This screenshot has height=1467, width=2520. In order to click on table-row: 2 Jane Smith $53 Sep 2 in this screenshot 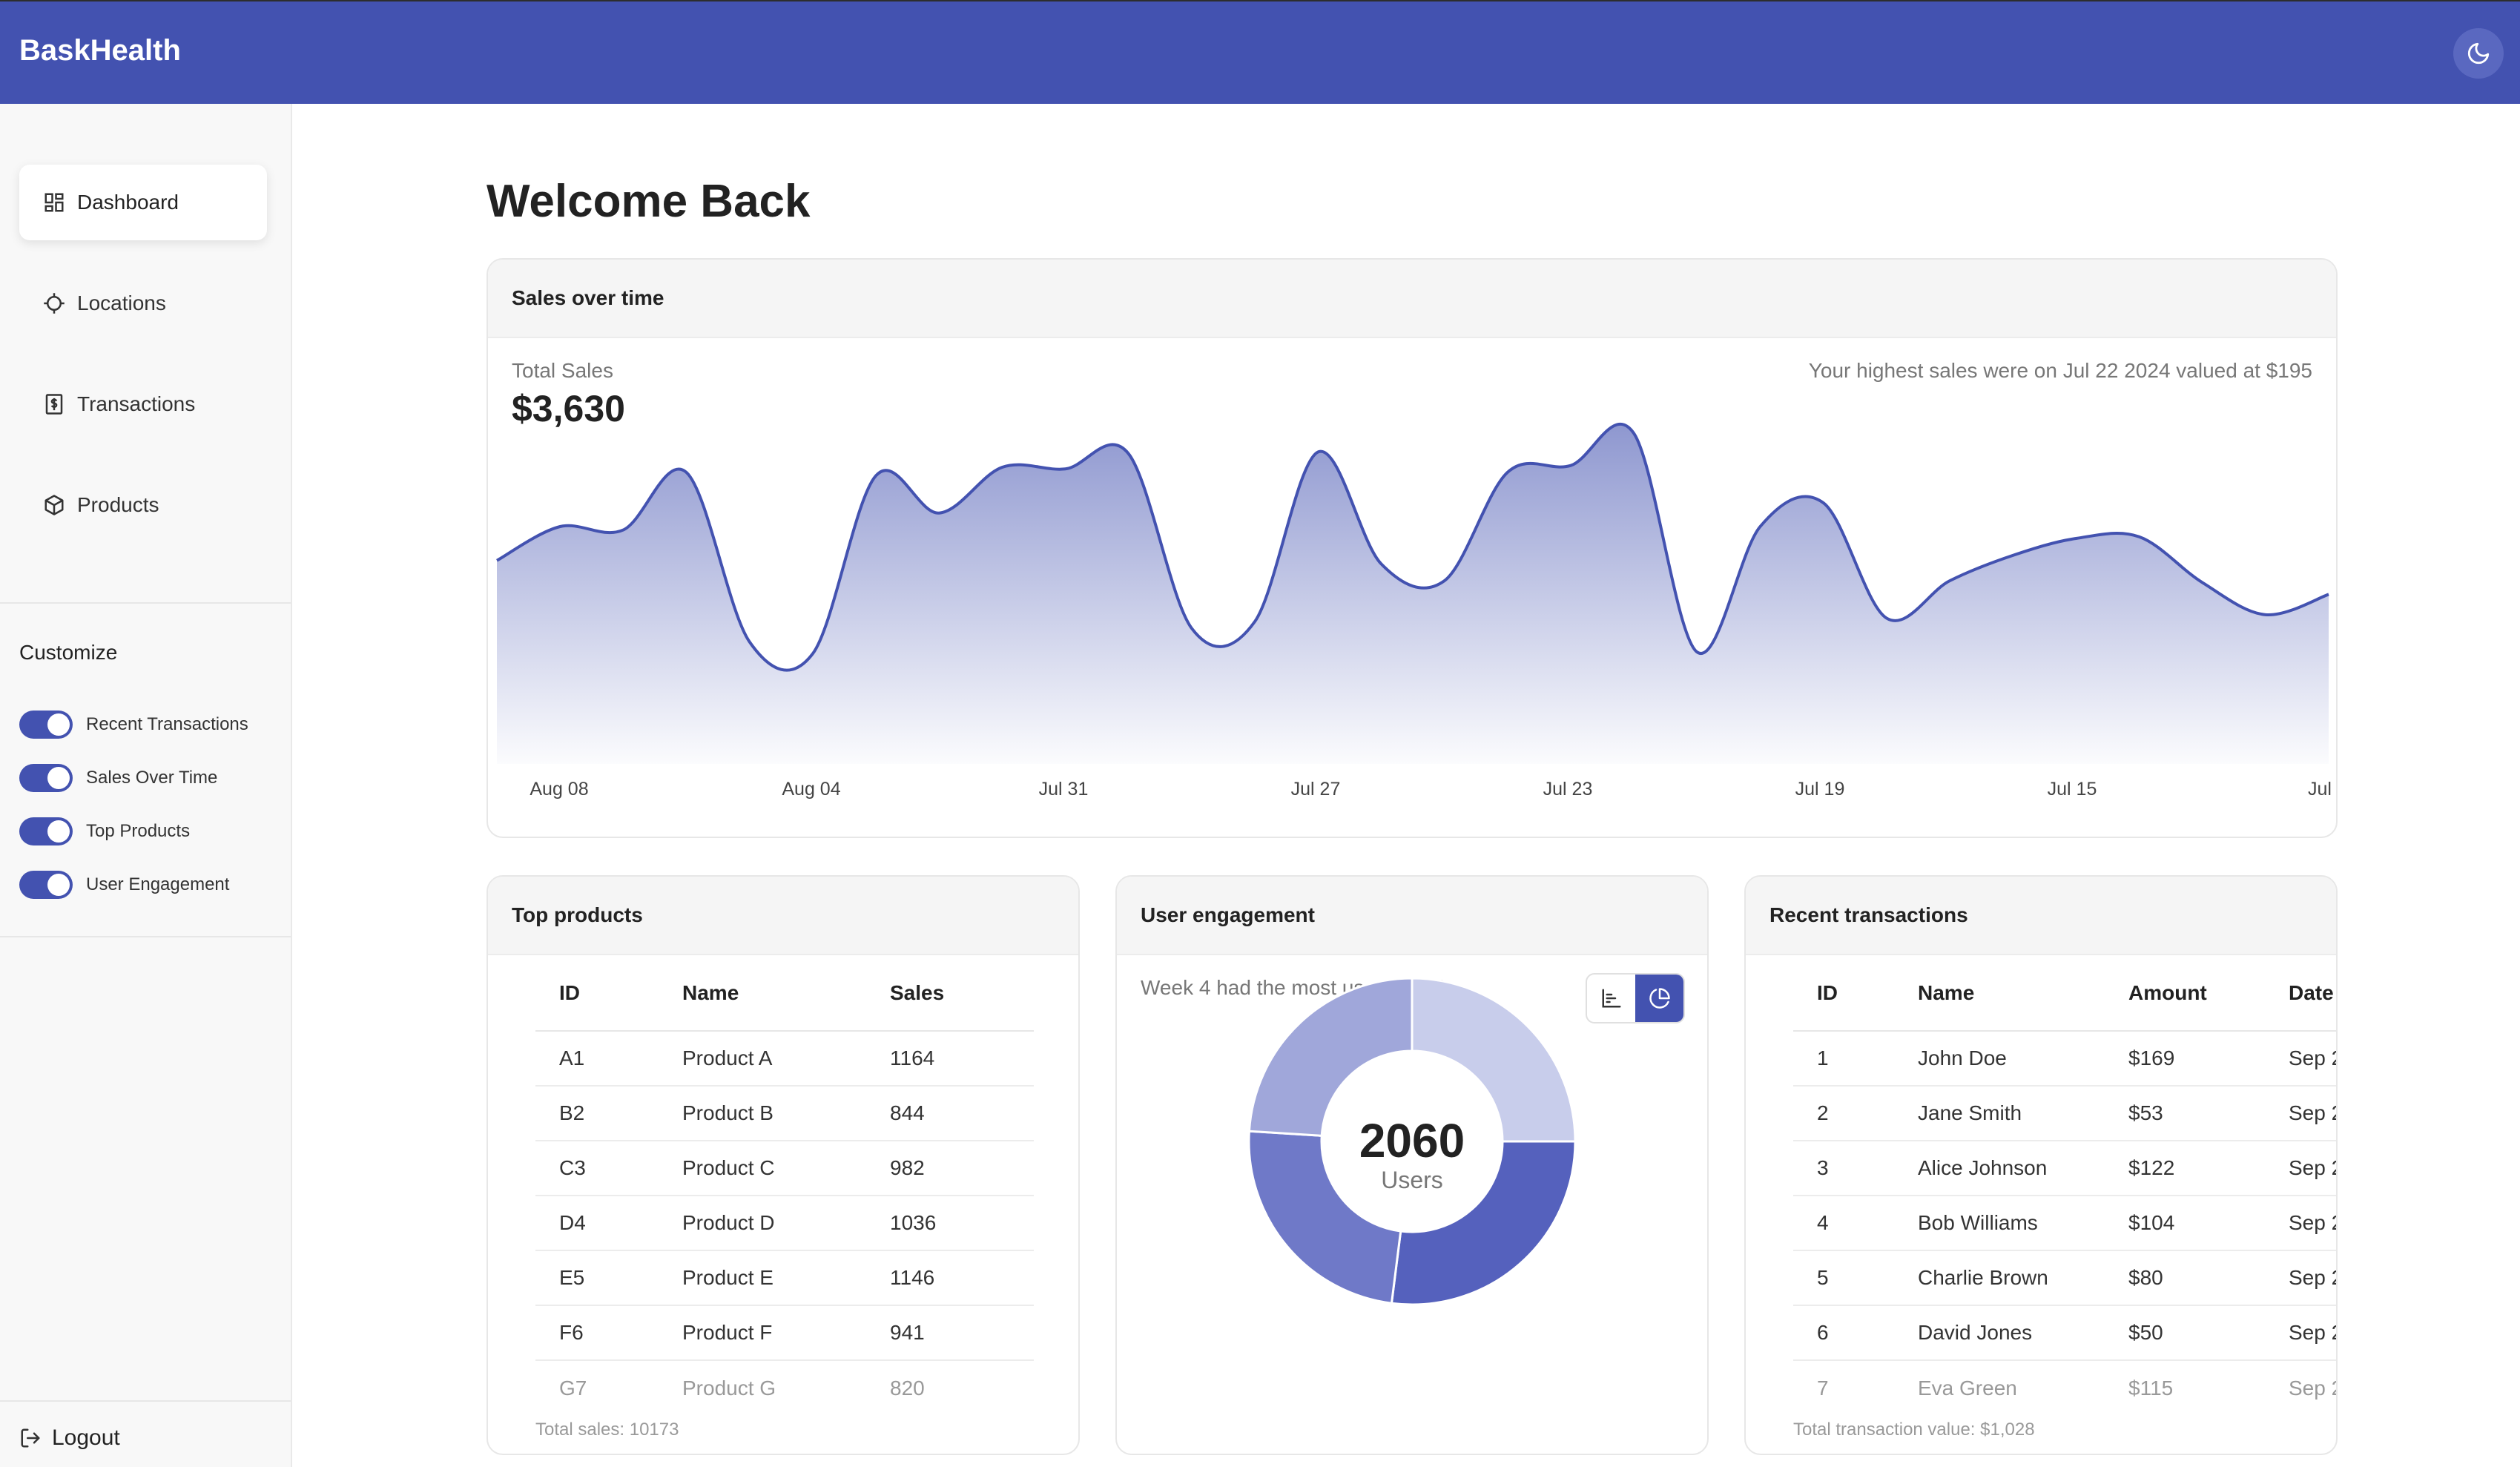, I will do `click(2064, 1113)`.